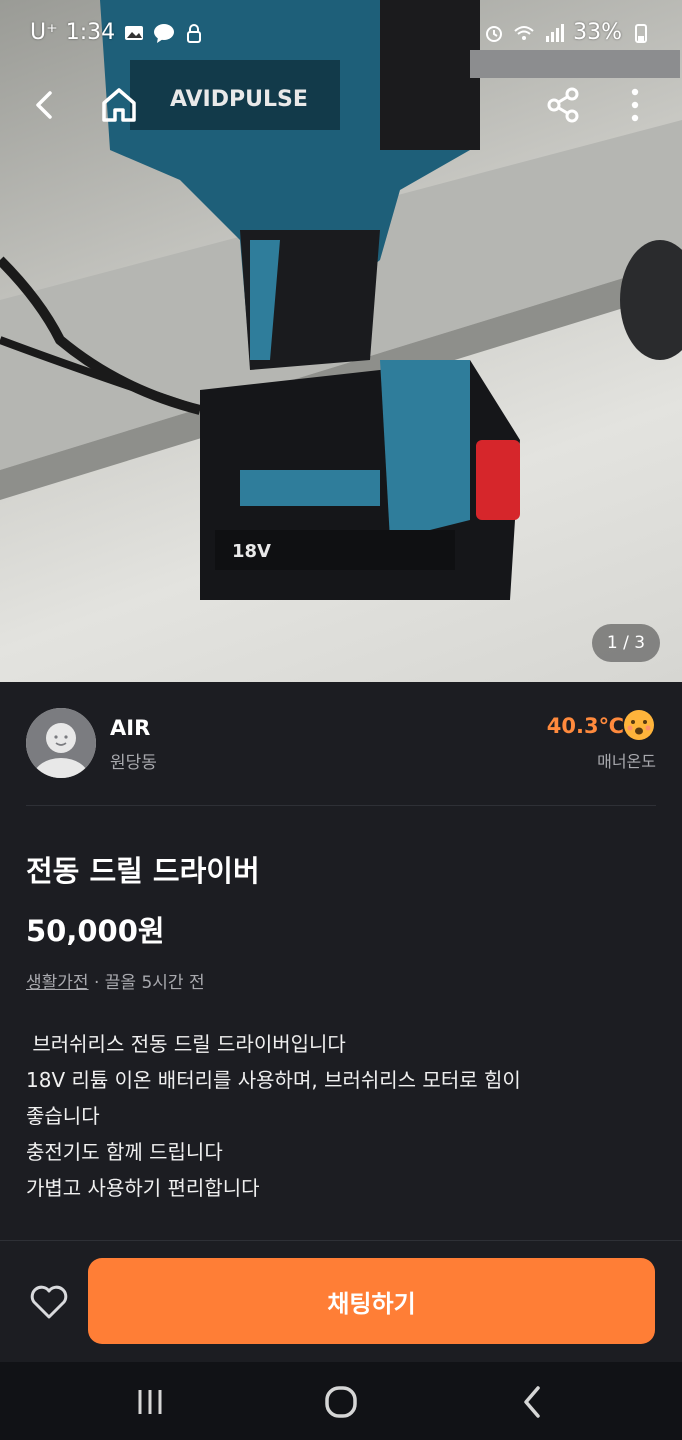  I want to click on action-bar: 채팅하기, so click(341, 1301).